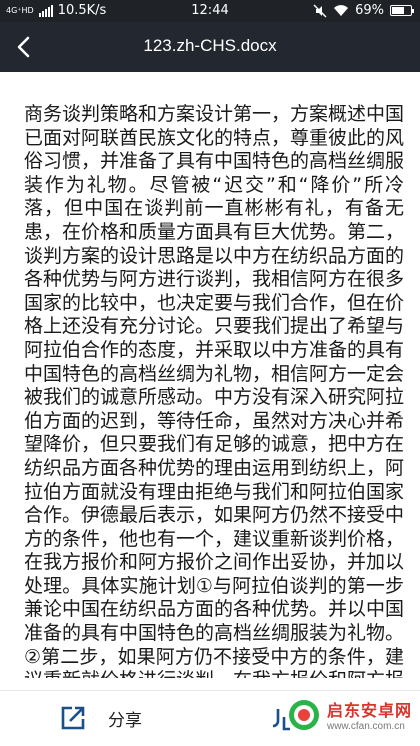 This screenshot has width=420, height=746. I want to click on battery-icon, so click(402, 10).